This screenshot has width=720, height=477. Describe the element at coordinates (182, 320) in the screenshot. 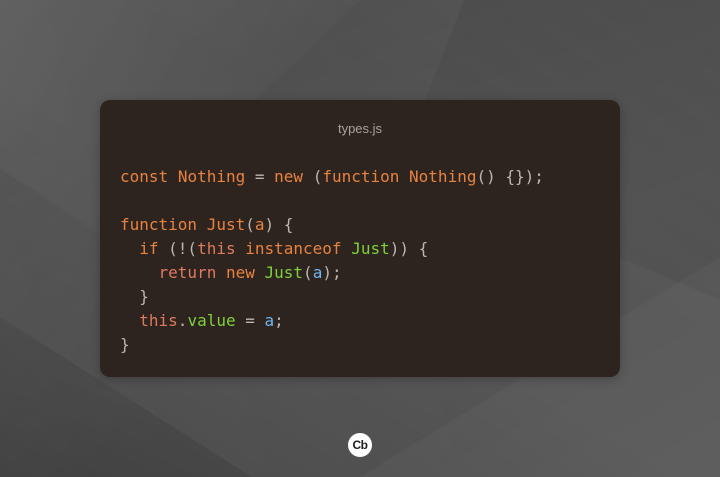

I see `code-token: .` at that location.